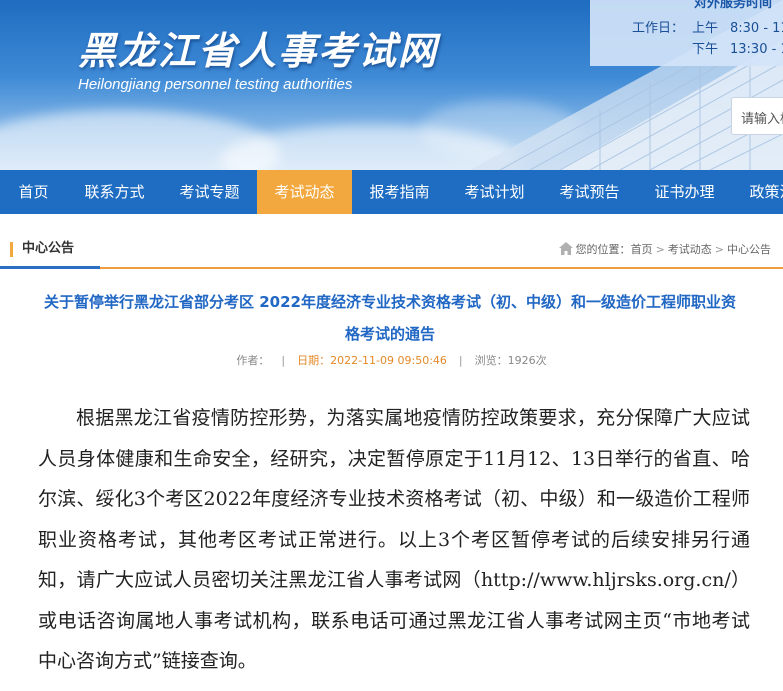  I want to click on nav-item-8: 政策法规, so click(757, 192).